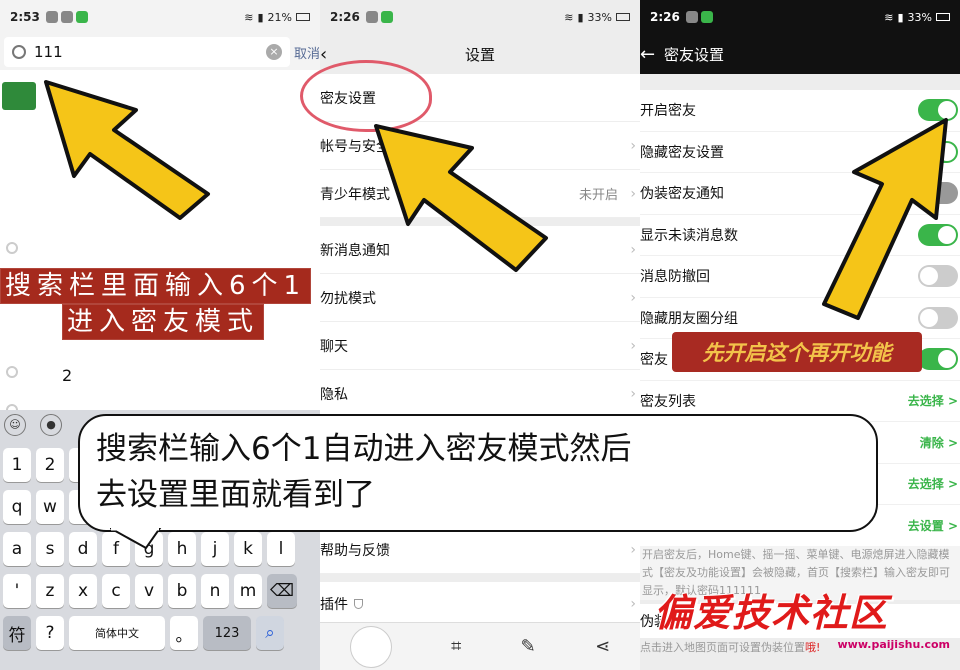 The height and width of the screenshot is (670, 960). What do you see at coordinates (50, 507) in the screenshot?
I see `key-w: w` at bounding box center [50, 507].